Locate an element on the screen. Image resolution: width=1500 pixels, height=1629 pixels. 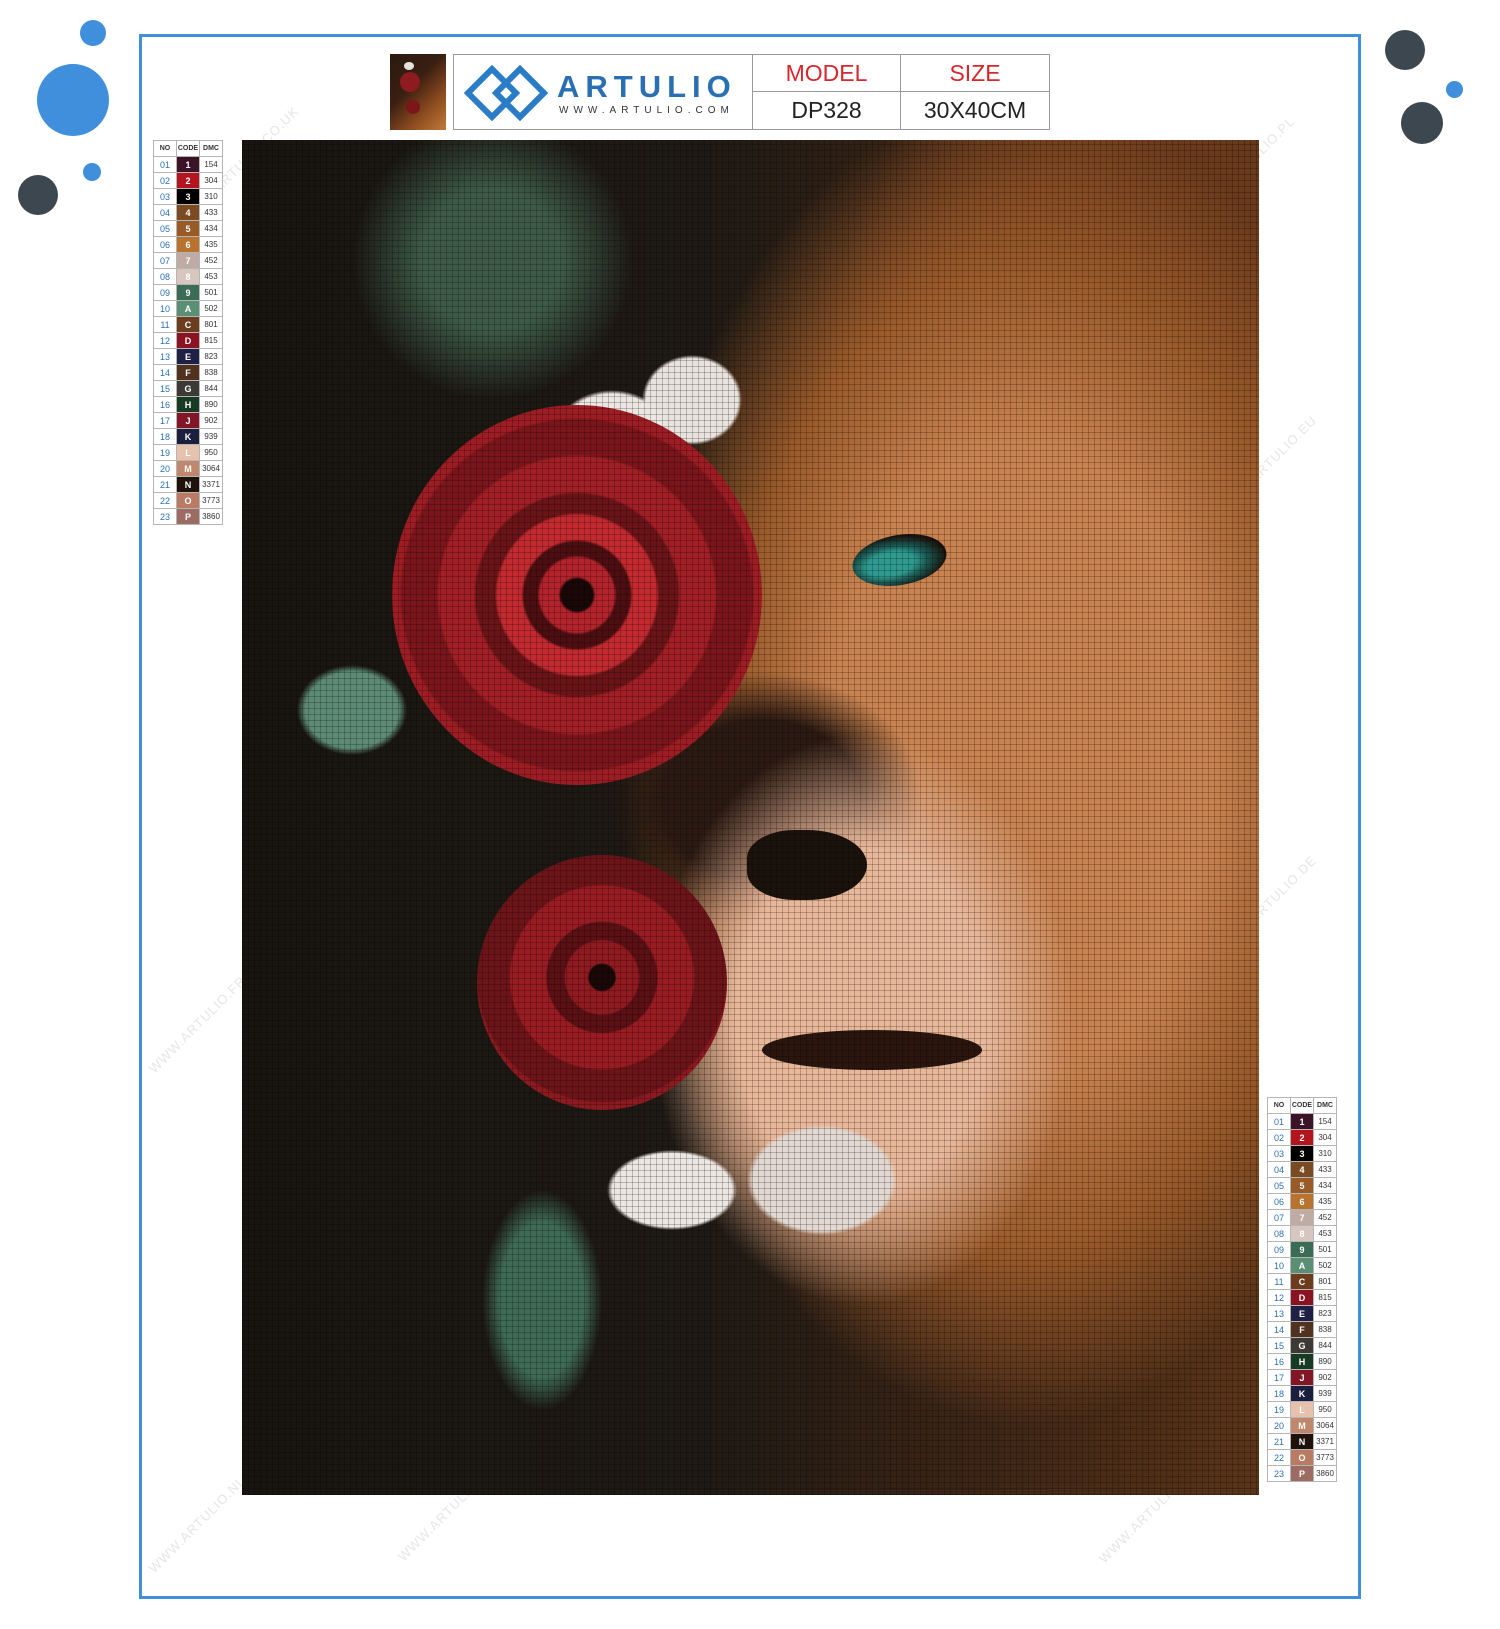
legend-row: 19 L 950 is located at coordinates (188, 452).